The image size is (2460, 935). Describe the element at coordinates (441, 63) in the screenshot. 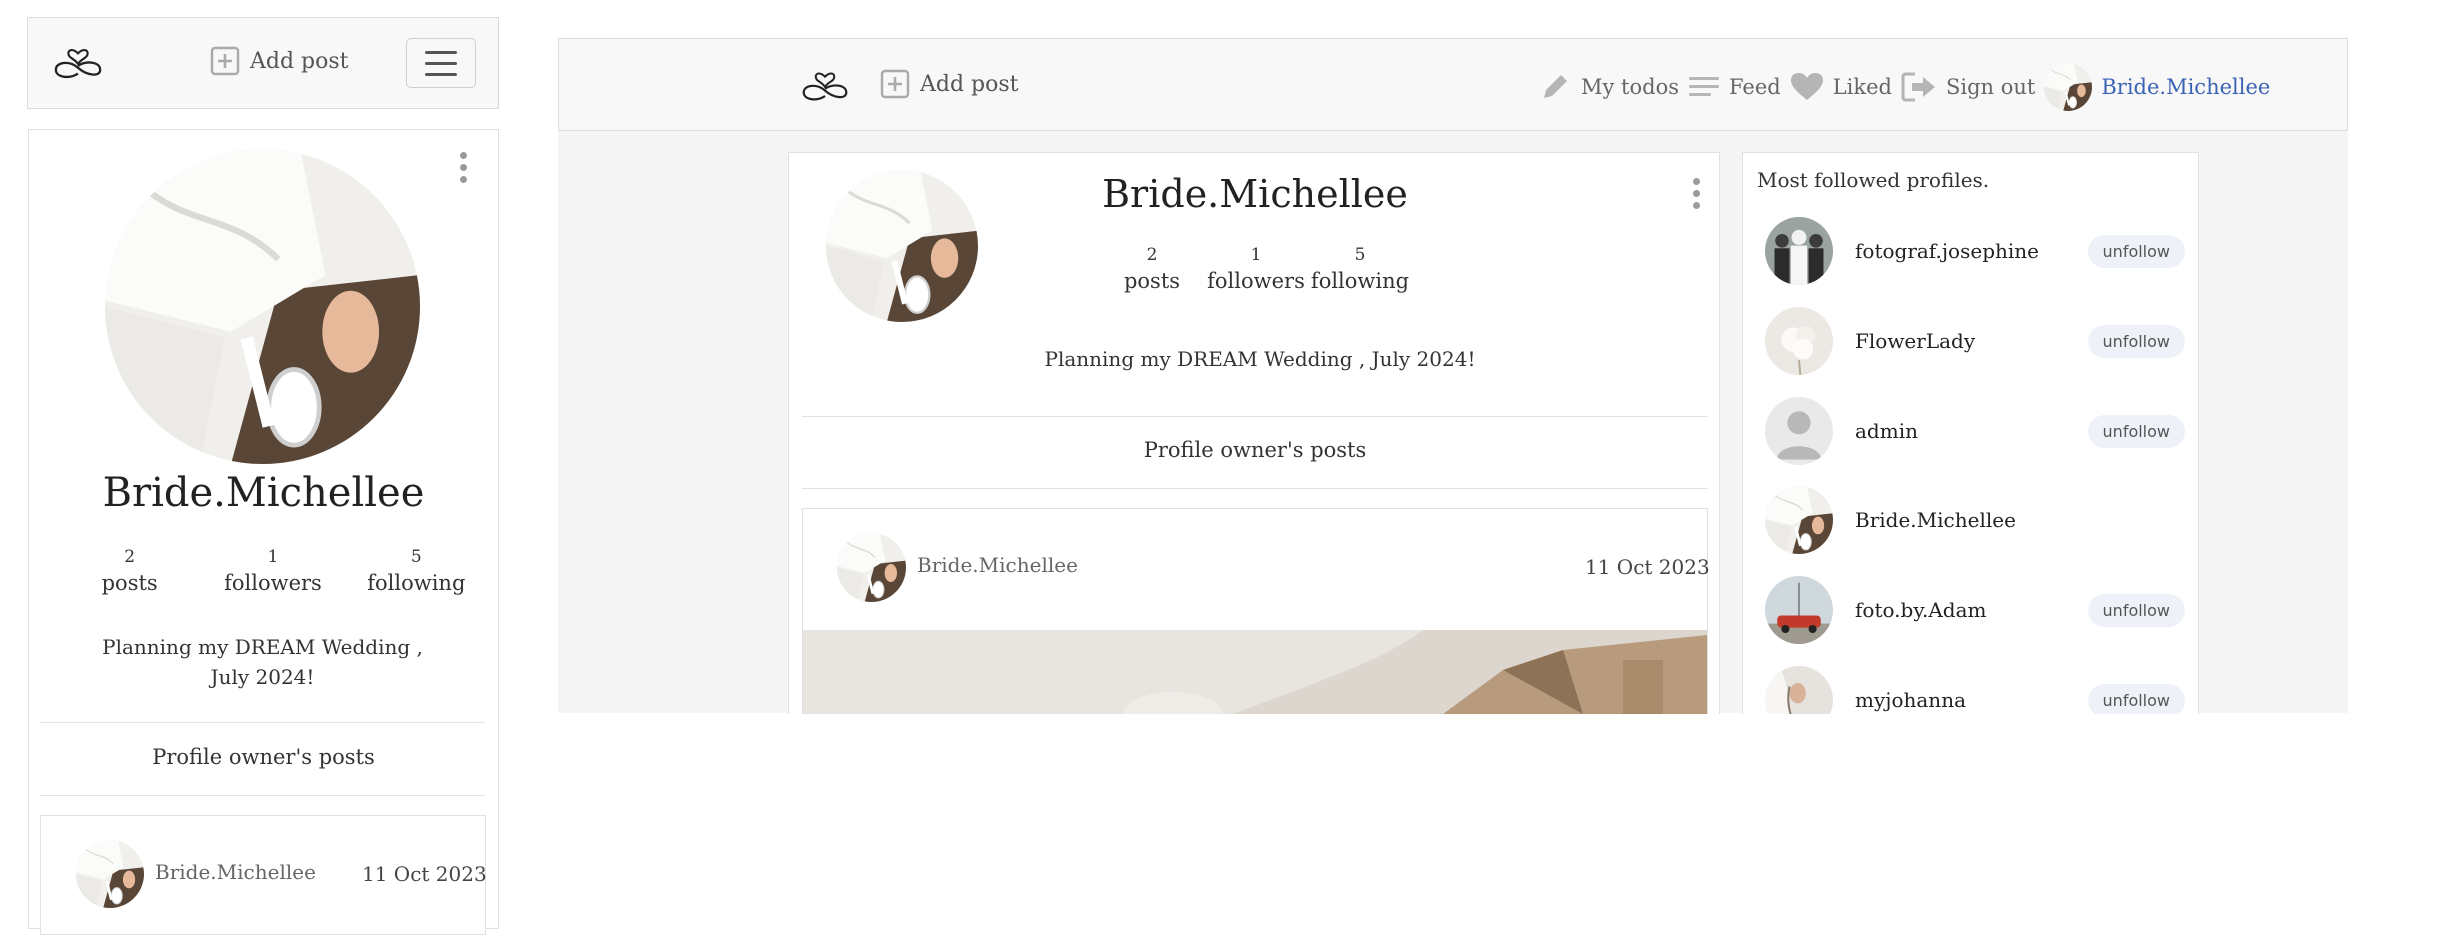

I see `hamburger-menu-button` at that location.